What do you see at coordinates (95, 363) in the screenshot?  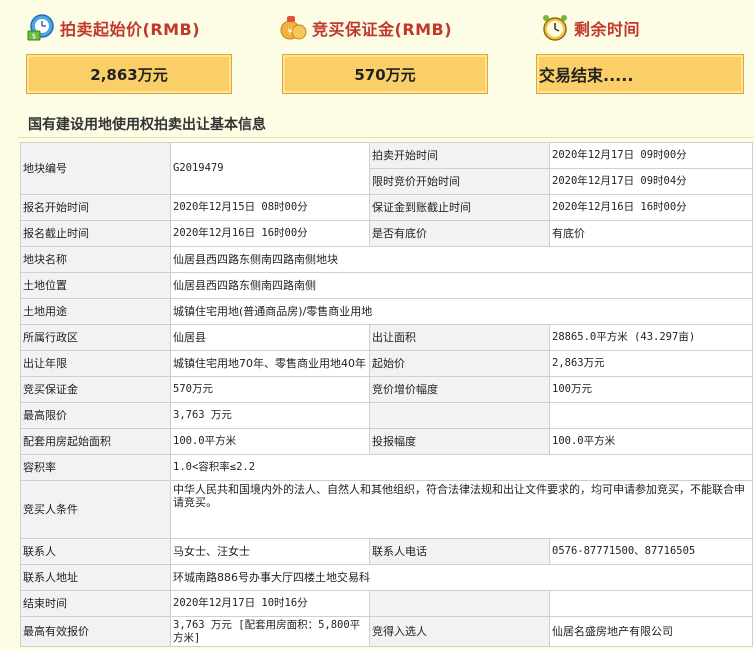 I see `cell-label: 出让年限` at bounding box center [95, 363].